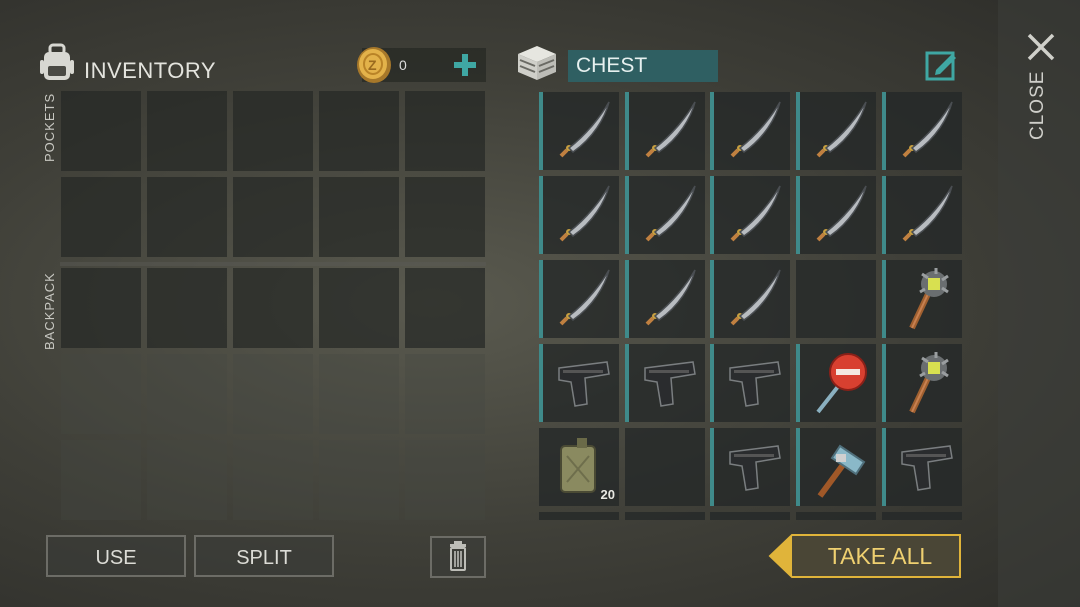 This screenshot has width=1080, height=607. I want to click on take-all-label: TAKE ALL, so click(880, 556).